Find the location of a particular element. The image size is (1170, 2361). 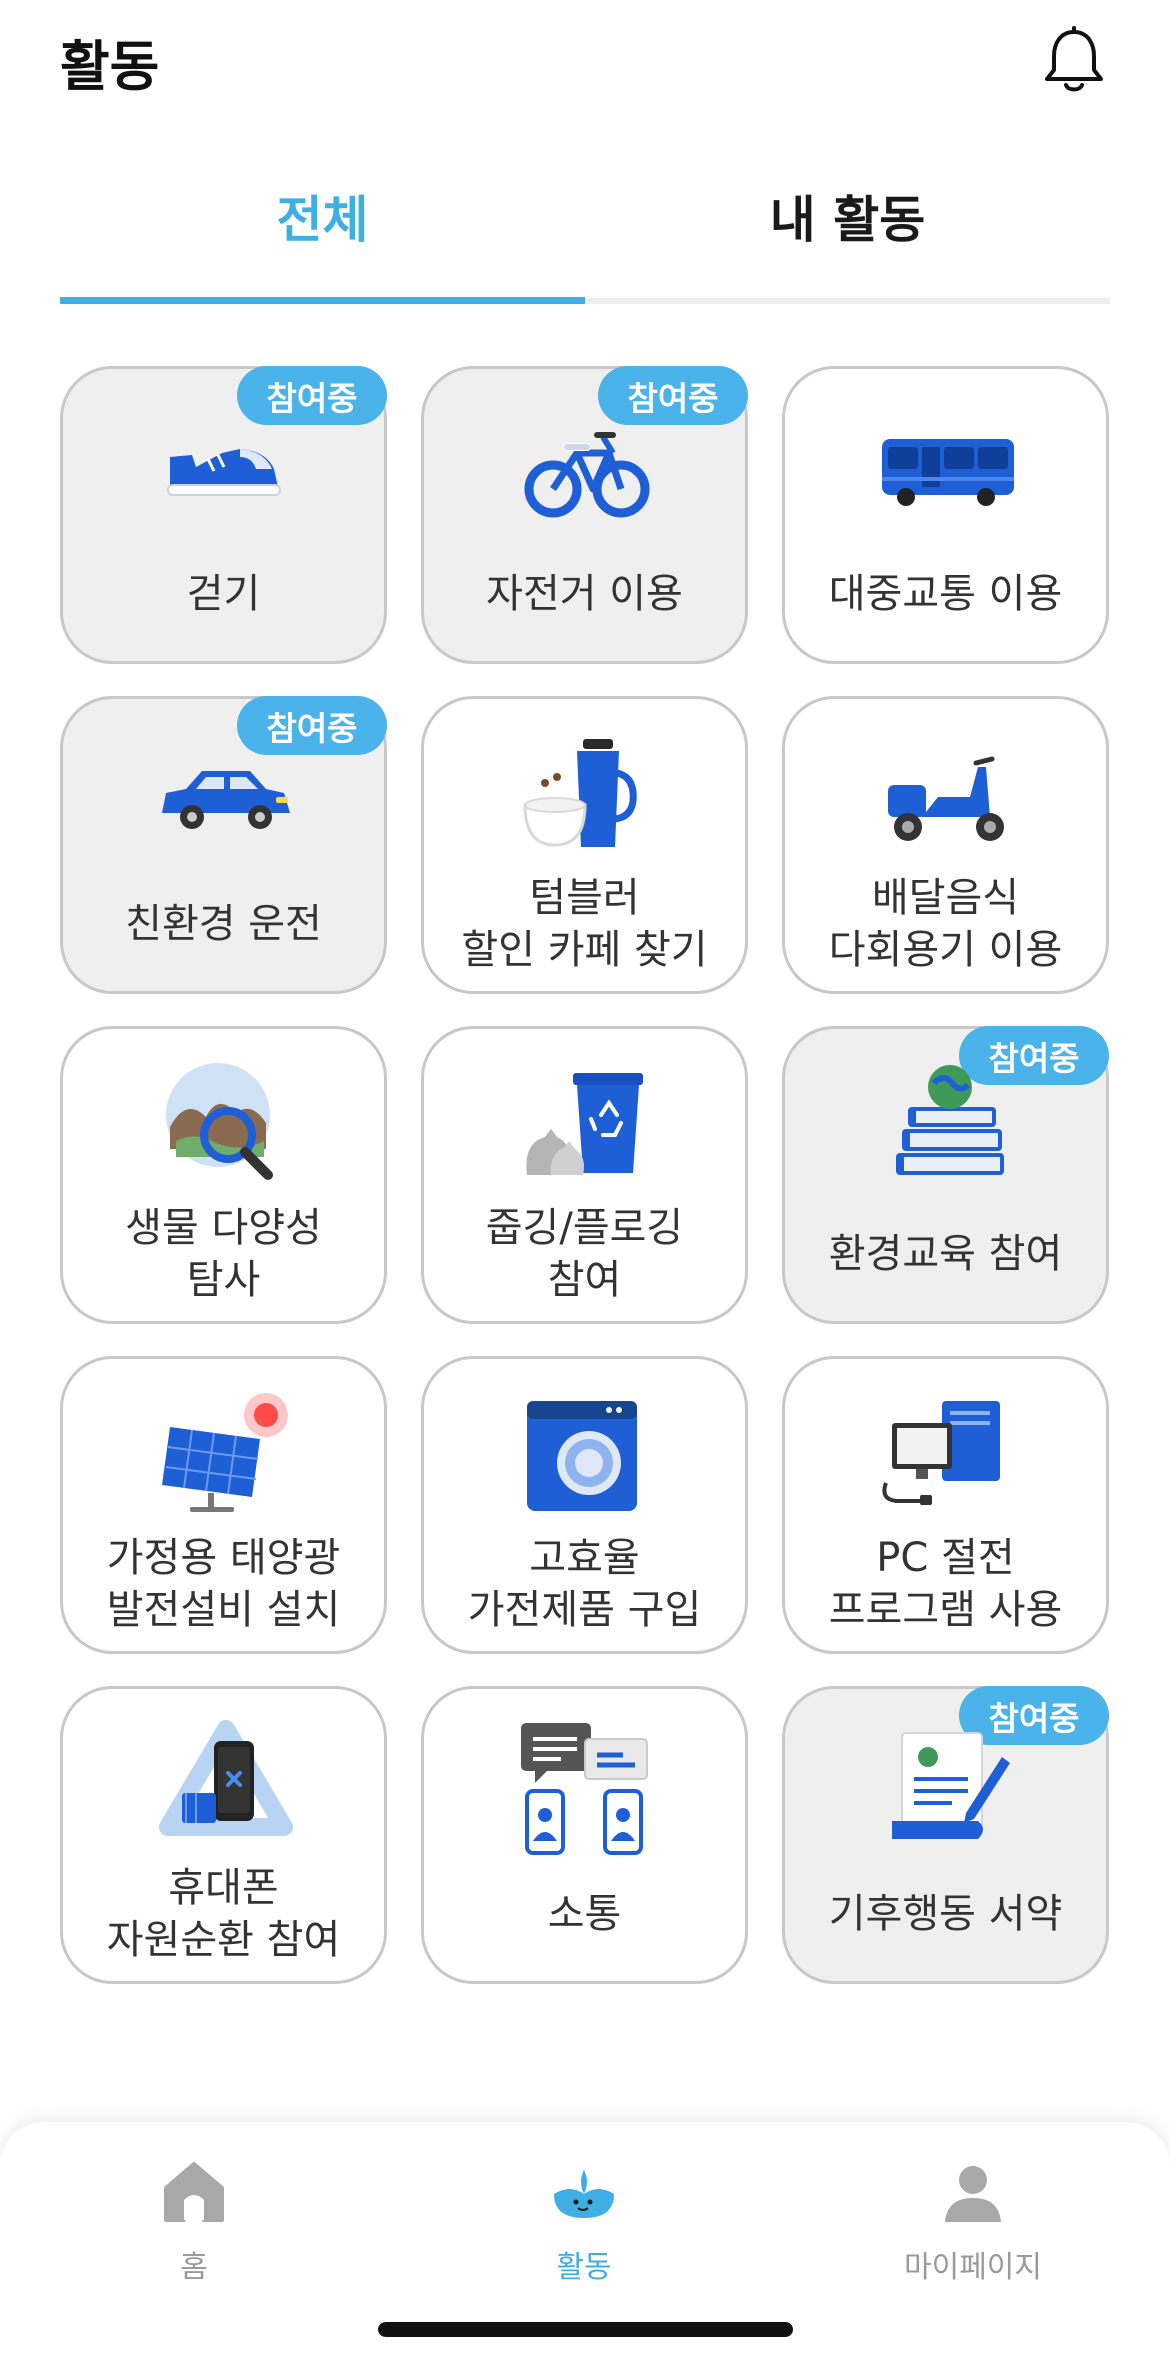

car-icon is located at coordinates (226, 800).